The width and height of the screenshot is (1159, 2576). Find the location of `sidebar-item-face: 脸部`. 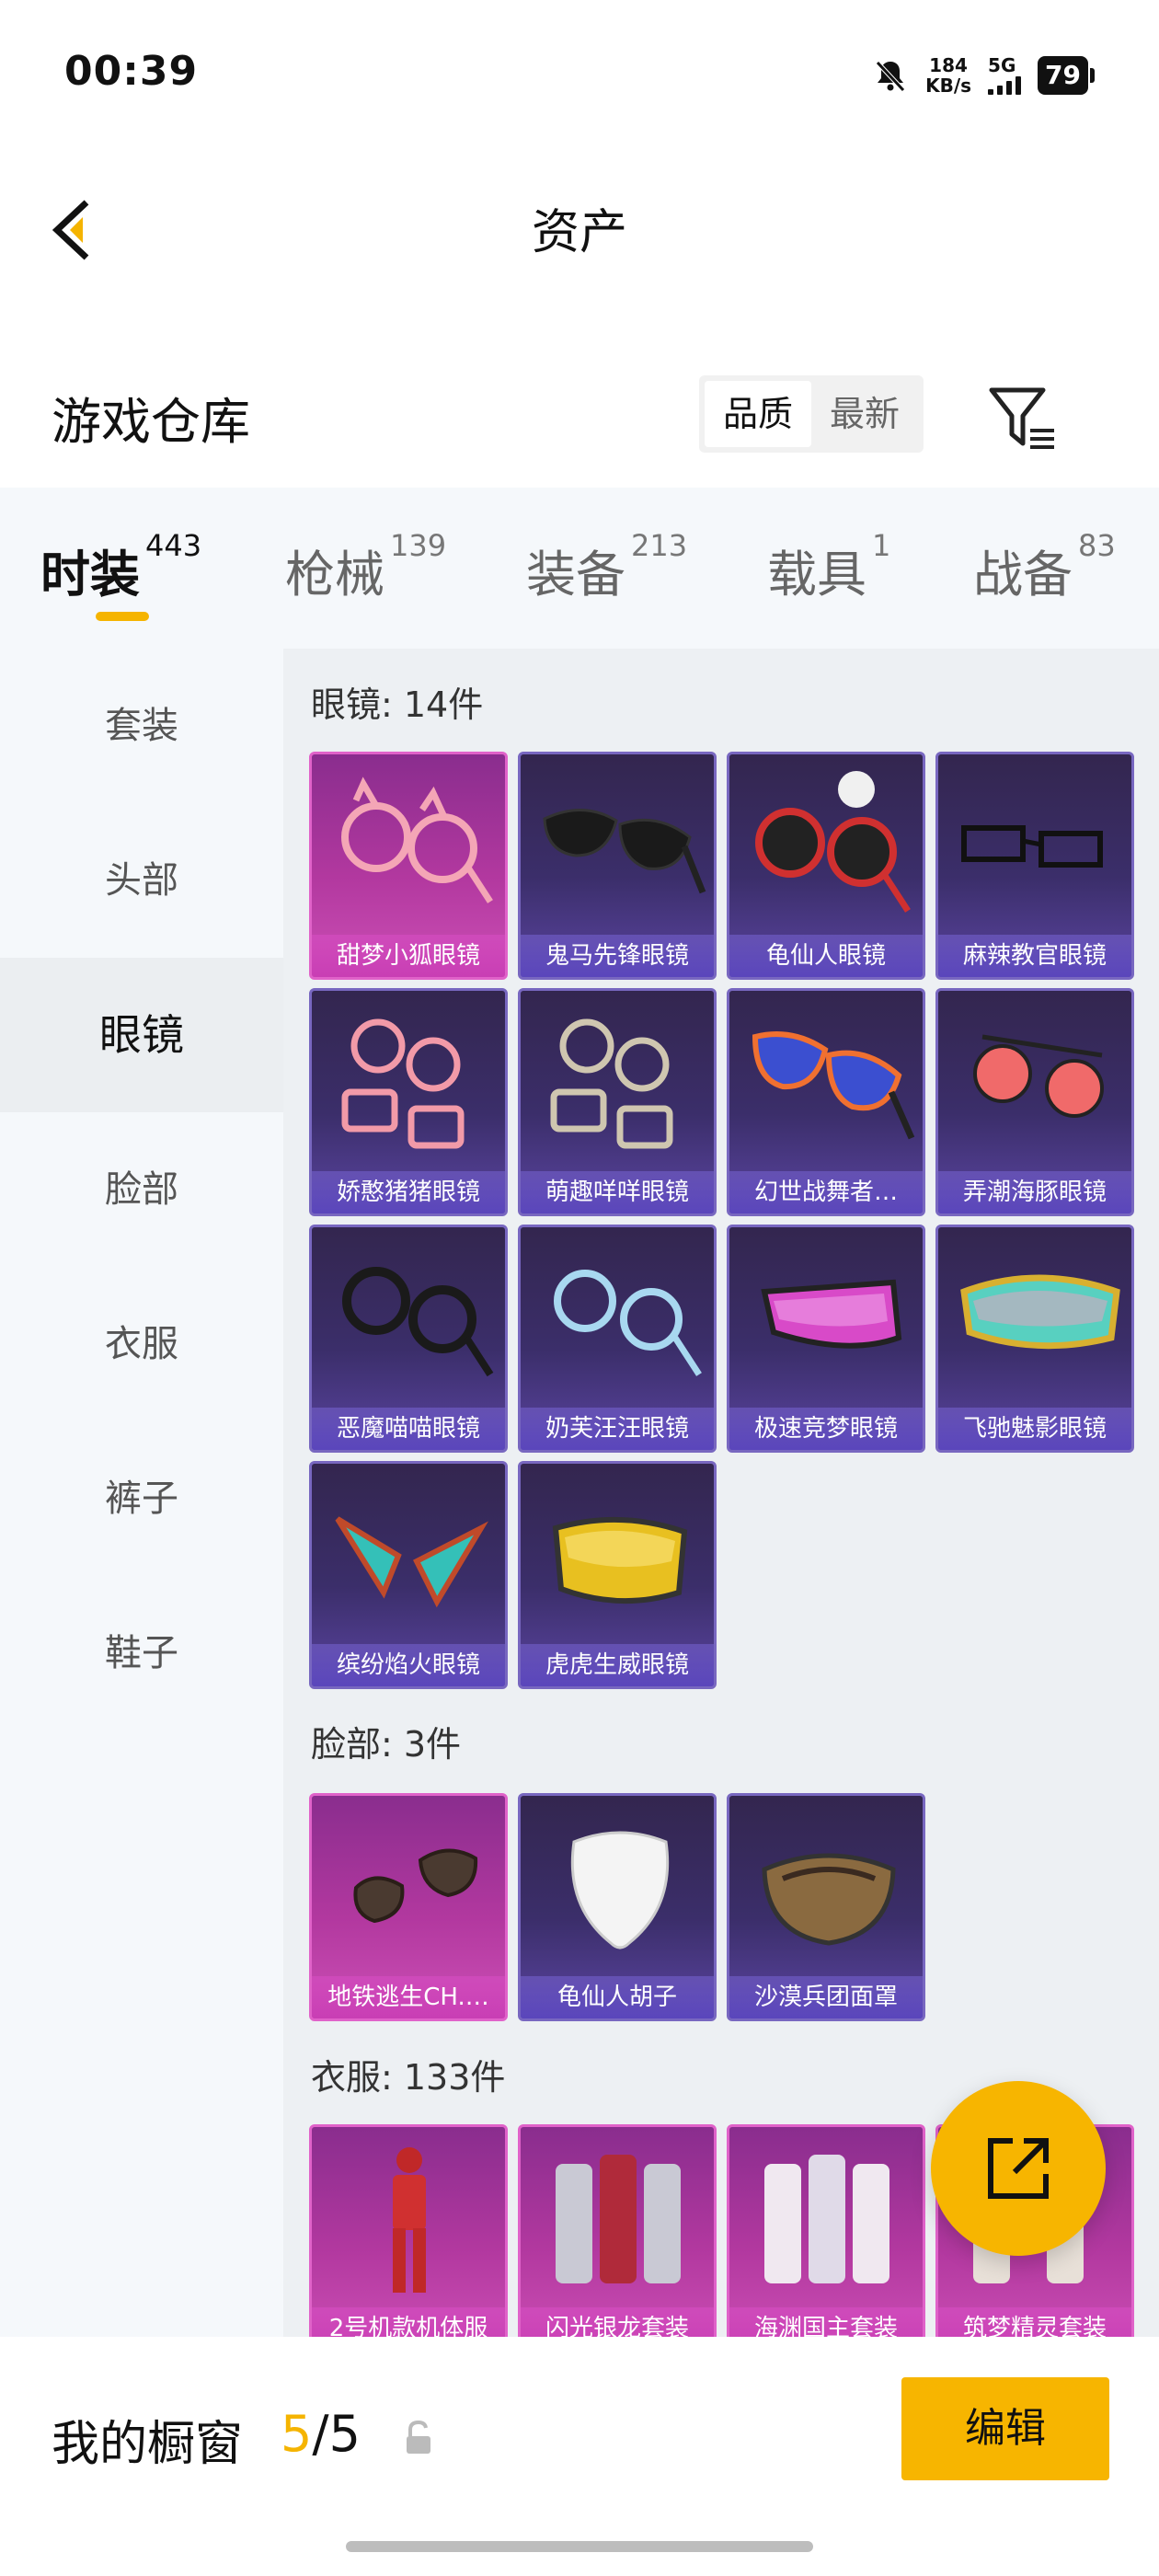

sidebar-item-face: 脸部 is located at coordinates (141, 1189).